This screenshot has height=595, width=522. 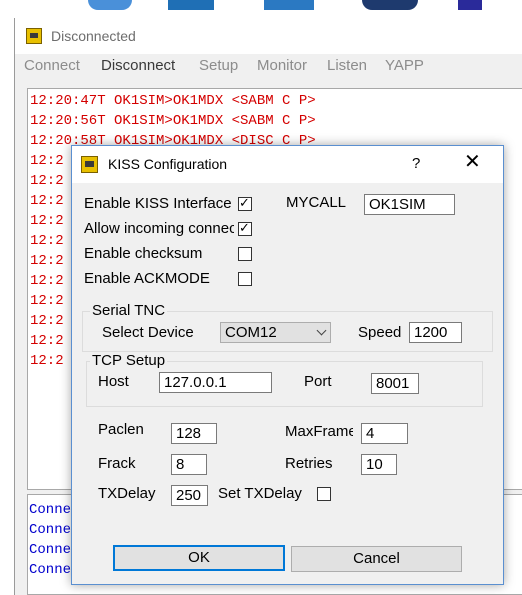 I want to click on log-line: 12:20:47T OK1SIM>OK1MDX <SABM C P>, so click(x=173, y=101).